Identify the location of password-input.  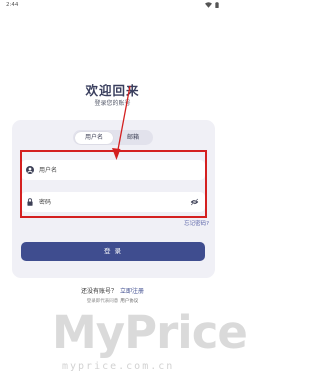
(114, 202).